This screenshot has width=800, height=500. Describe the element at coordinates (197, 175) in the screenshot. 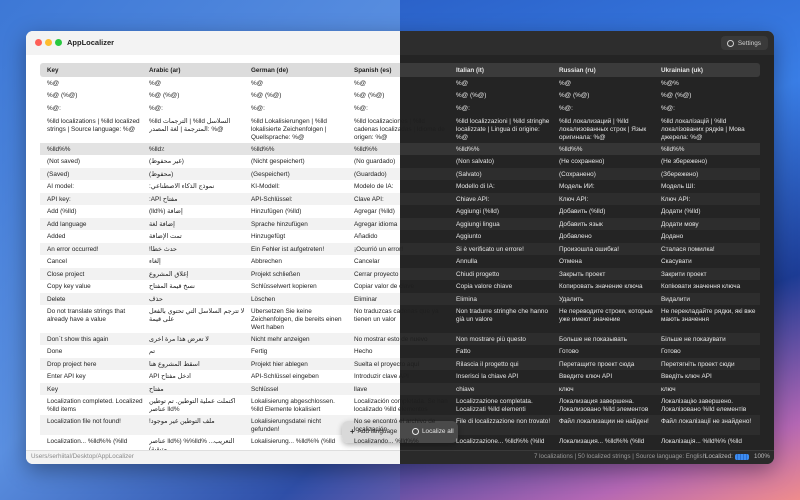

I see `cell-ar: (محفوظ)` at that location.